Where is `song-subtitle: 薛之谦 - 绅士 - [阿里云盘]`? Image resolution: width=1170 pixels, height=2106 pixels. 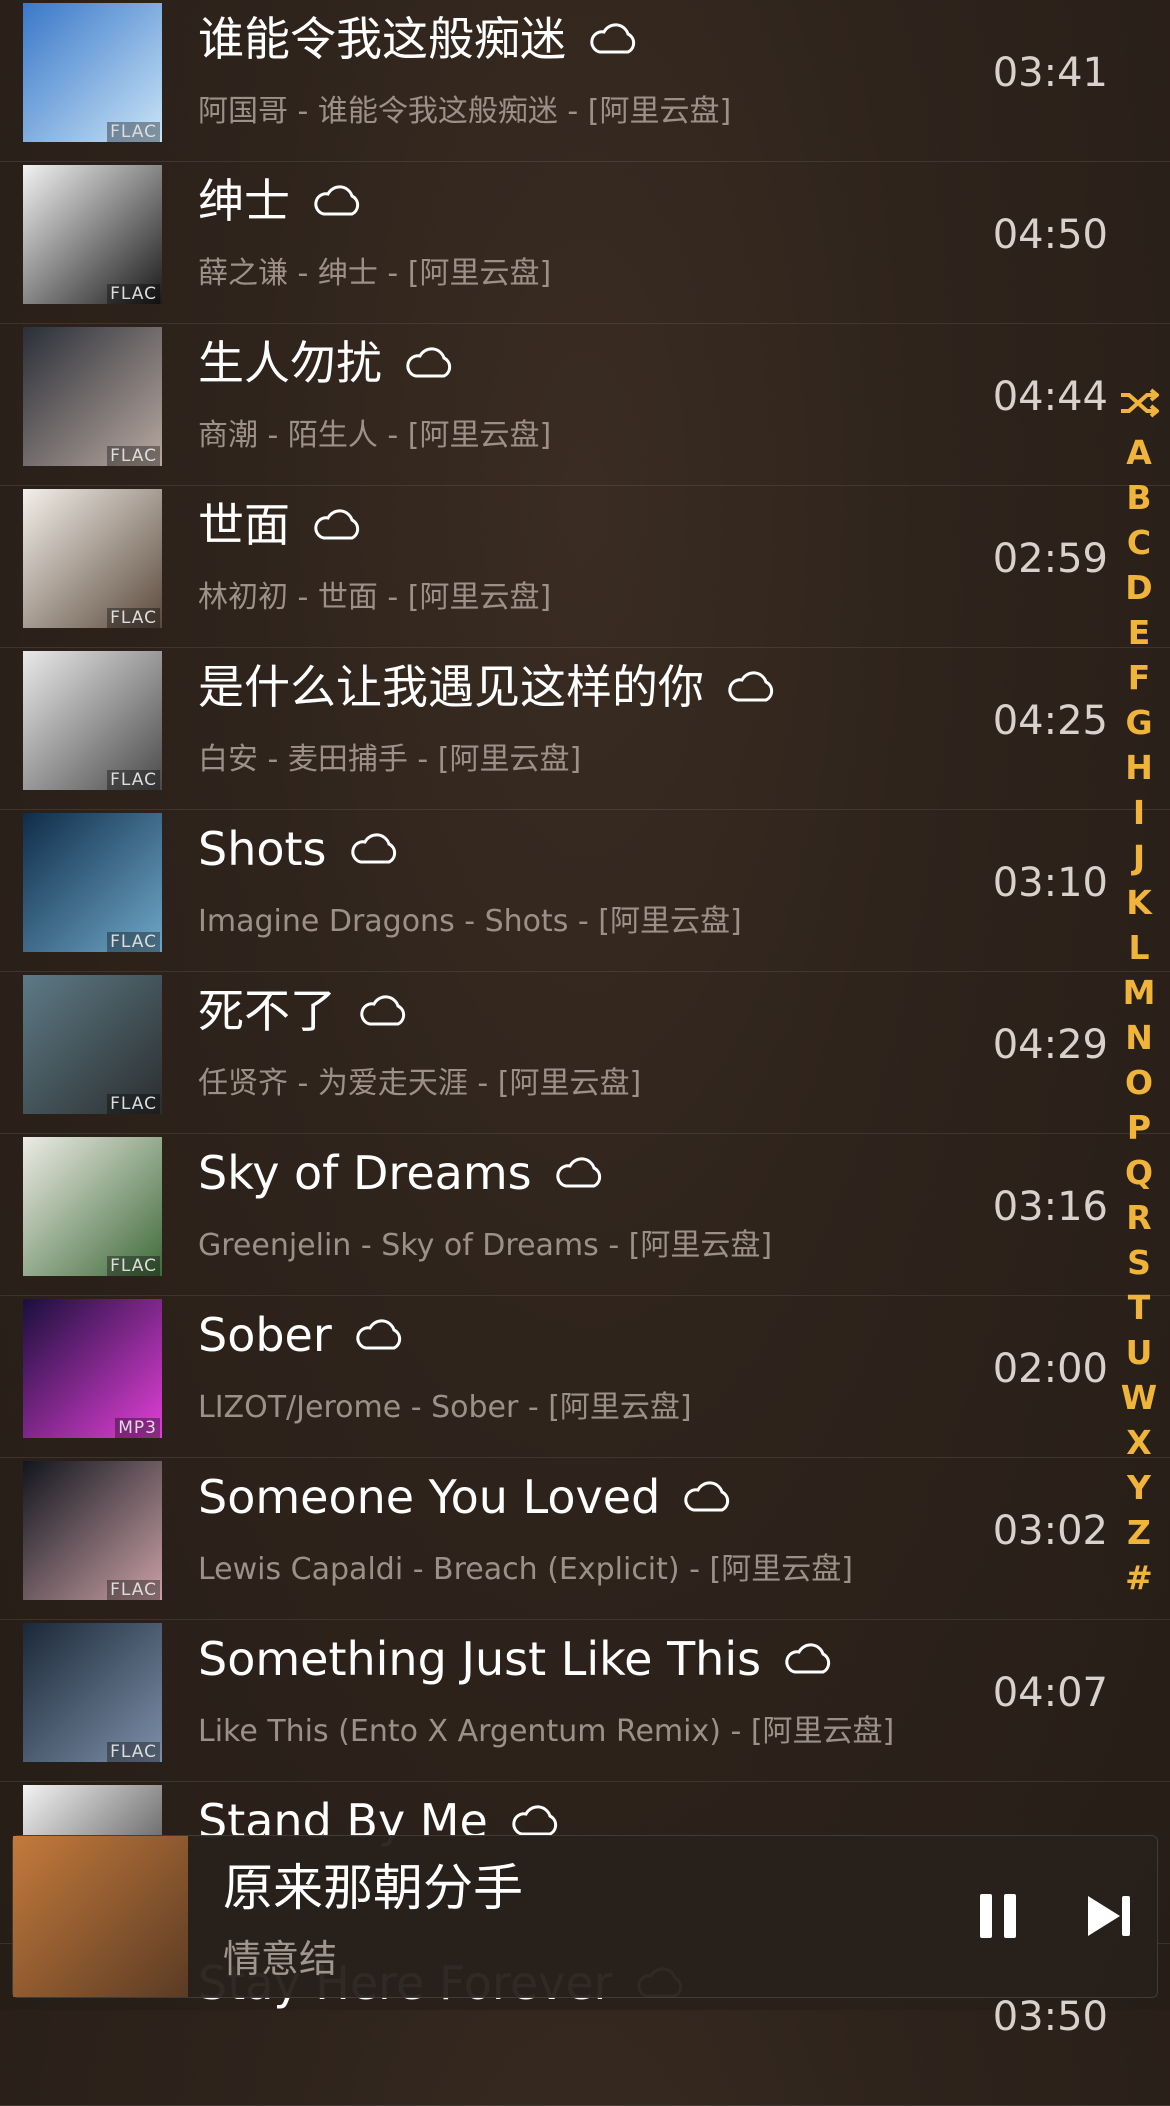 song-subtitle: 薛之谦 - 绅士 - [阿里云盘] is located at coordinates (375, 273).